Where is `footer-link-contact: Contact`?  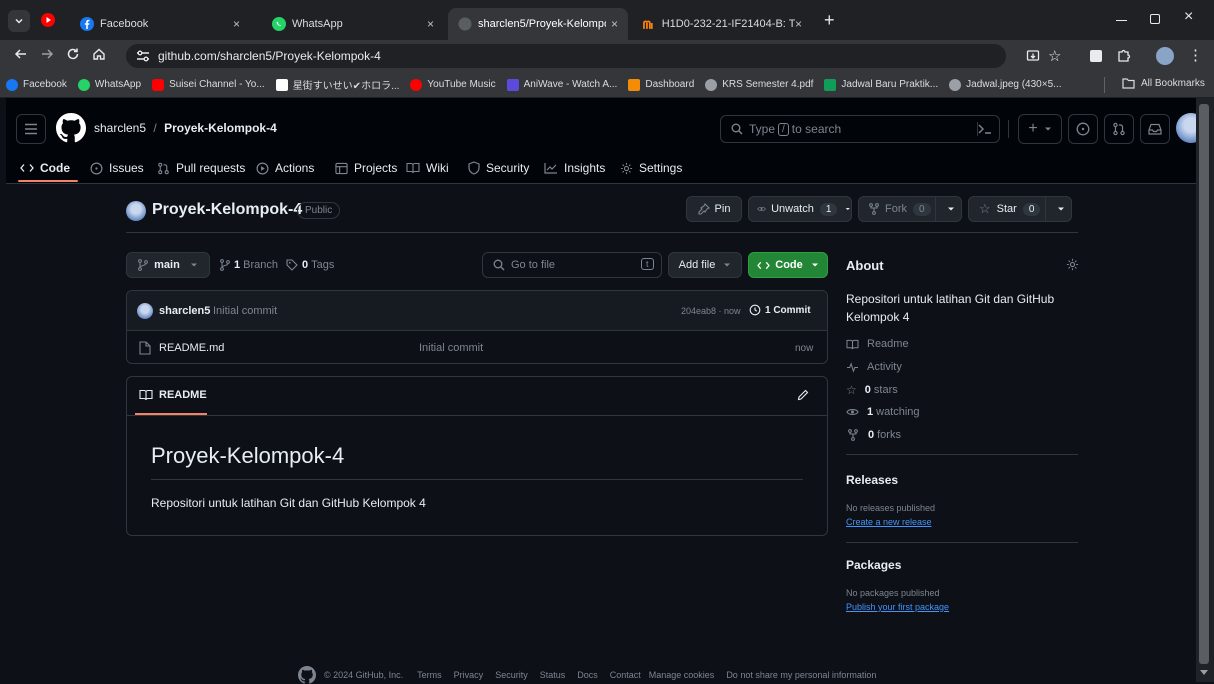 footer-link-contact: Contact is located at coordinates (625, 675).